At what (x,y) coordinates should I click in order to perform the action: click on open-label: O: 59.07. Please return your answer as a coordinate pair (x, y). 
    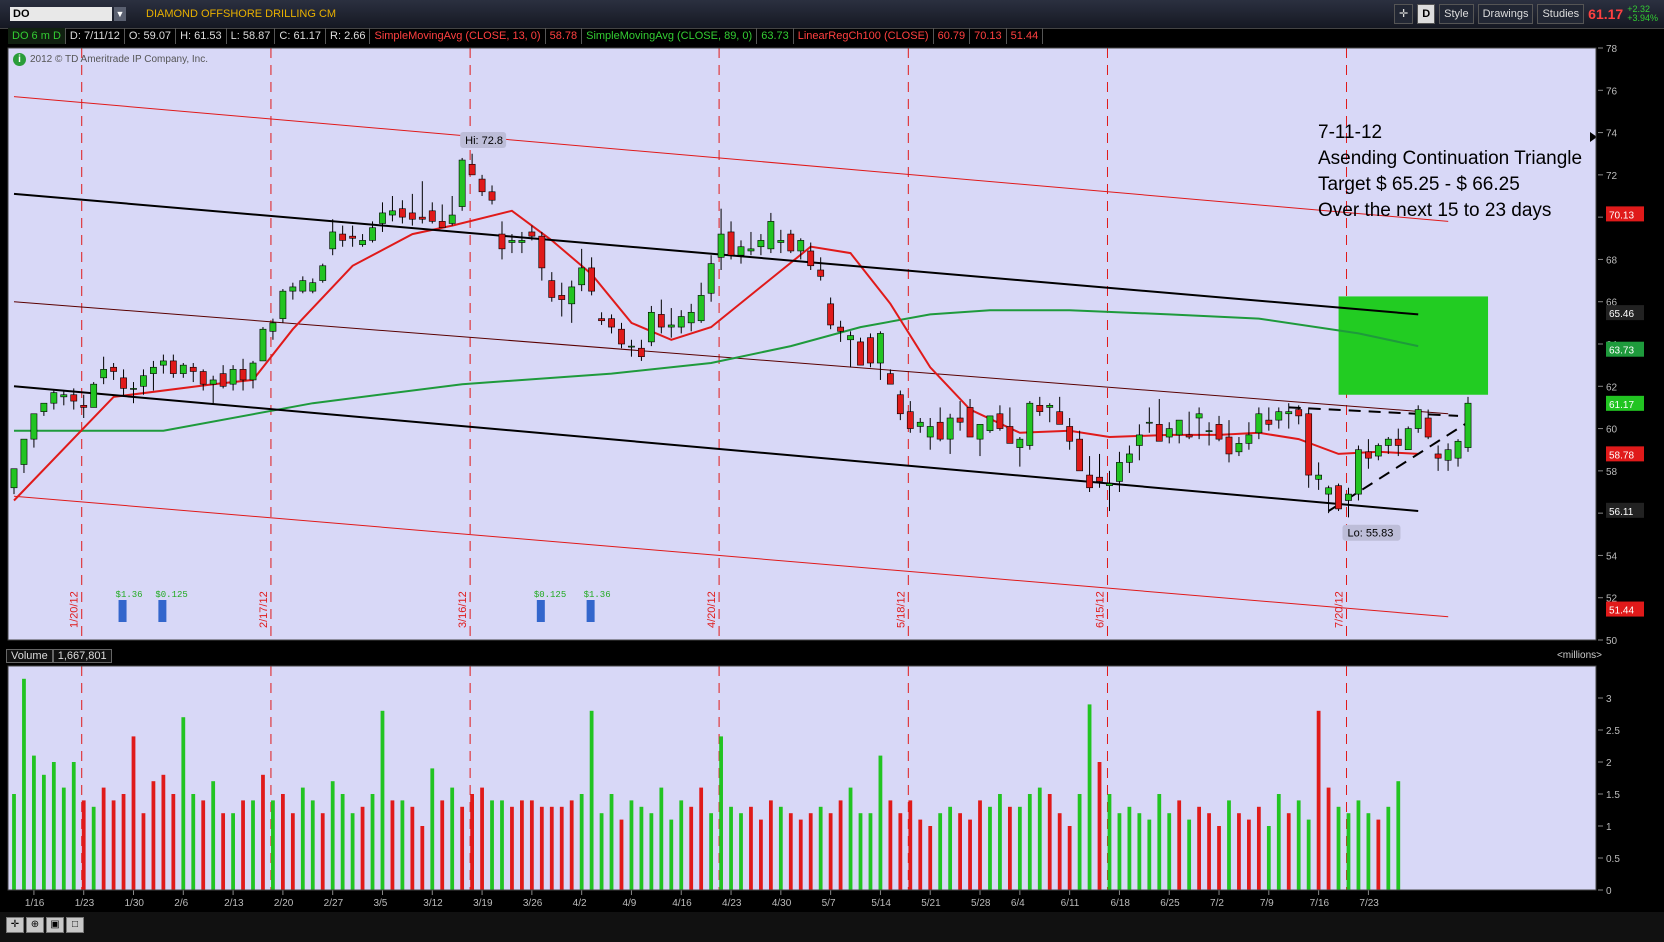
    Looking at the image, I should click on (151, 36).